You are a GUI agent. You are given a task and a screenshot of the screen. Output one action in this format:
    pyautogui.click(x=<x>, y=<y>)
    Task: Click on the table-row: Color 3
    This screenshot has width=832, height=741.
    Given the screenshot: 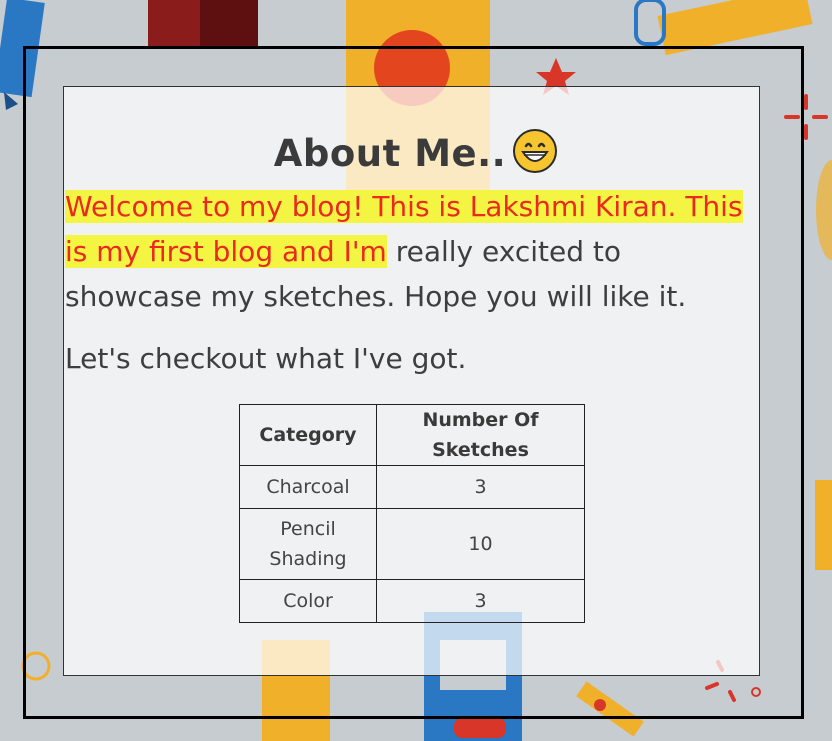 What is the action you would take?
    pyautogui.click(x=412, y=601)
    